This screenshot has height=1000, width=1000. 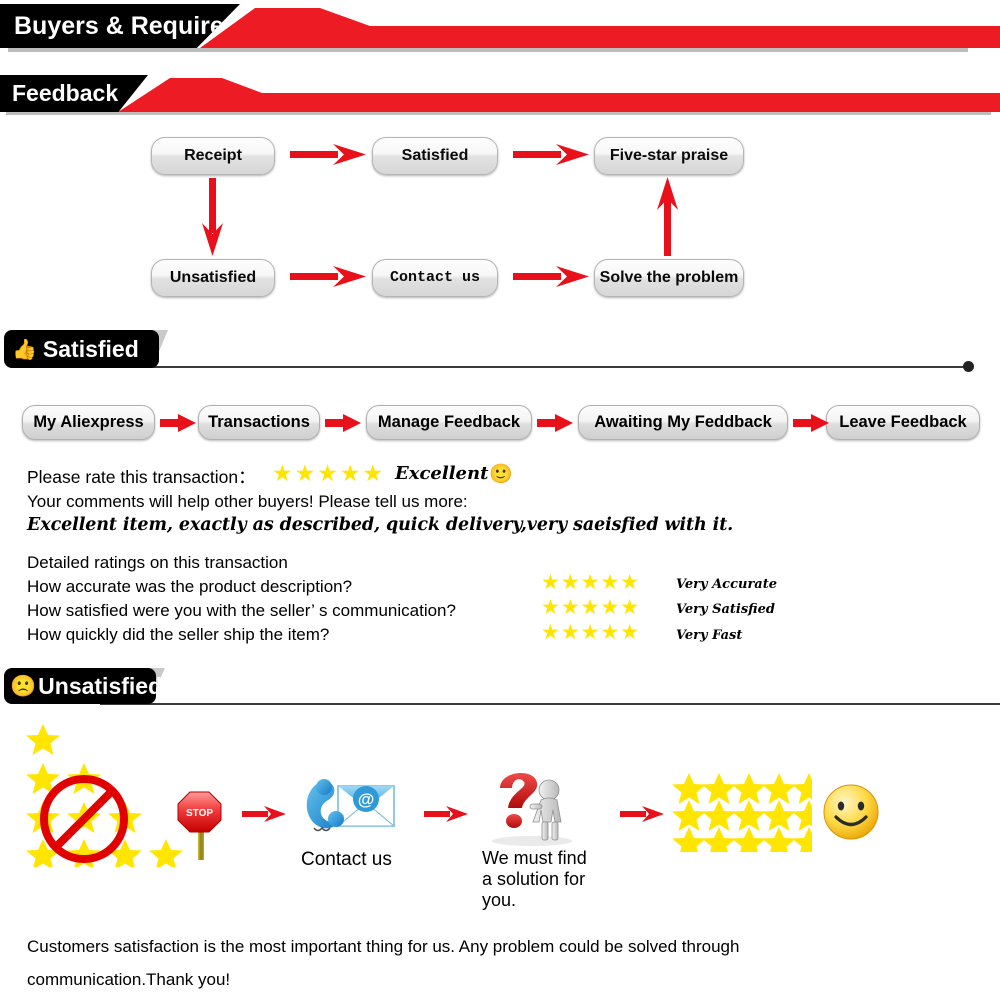 What do you see at coordinates (90, 348) in the screenshot?
I see `satisfied-label: Satisfied` at bounding box center [90, 348].